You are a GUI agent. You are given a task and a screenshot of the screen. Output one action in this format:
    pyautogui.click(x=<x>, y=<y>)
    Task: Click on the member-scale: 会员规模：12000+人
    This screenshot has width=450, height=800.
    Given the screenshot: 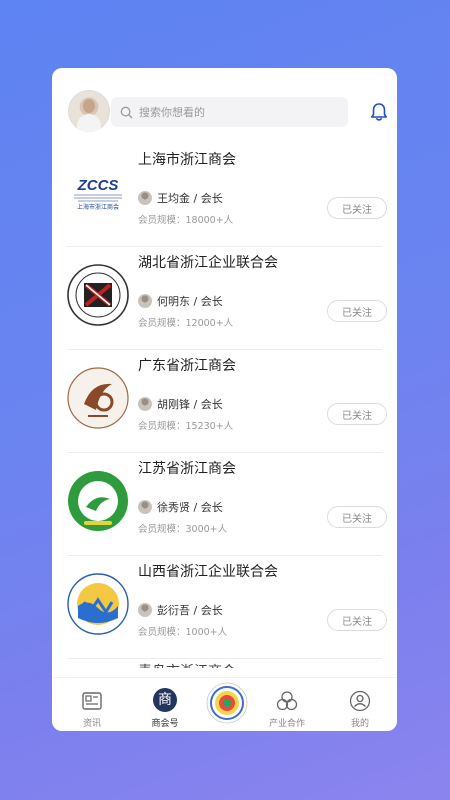 What is the action you would take?
    pyautogui.click(x=186, y=323)
    